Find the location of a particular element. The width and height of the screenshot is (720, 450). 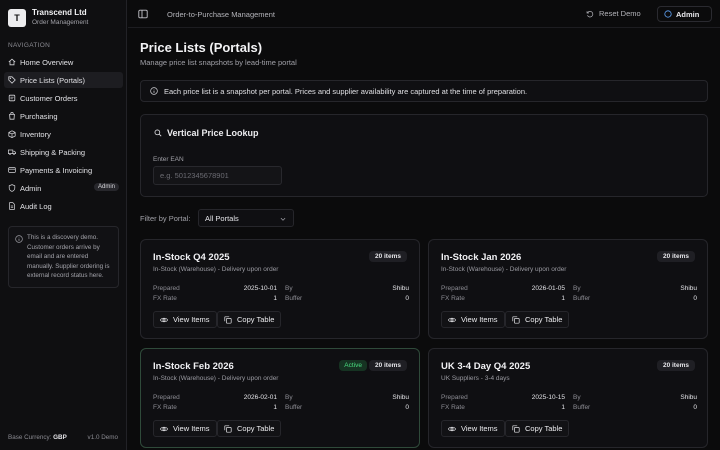

base-currency: Base Currency: GBP is located at coordinates (37, 437).